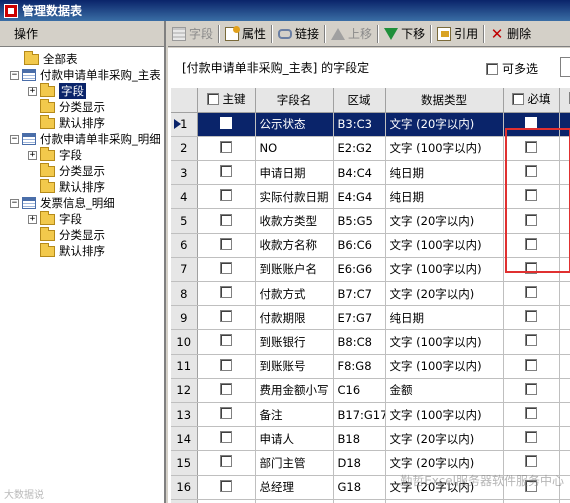  Describe the element at coordinates (184, 390) in the screenshot. I see `row-number: 12` at that location.